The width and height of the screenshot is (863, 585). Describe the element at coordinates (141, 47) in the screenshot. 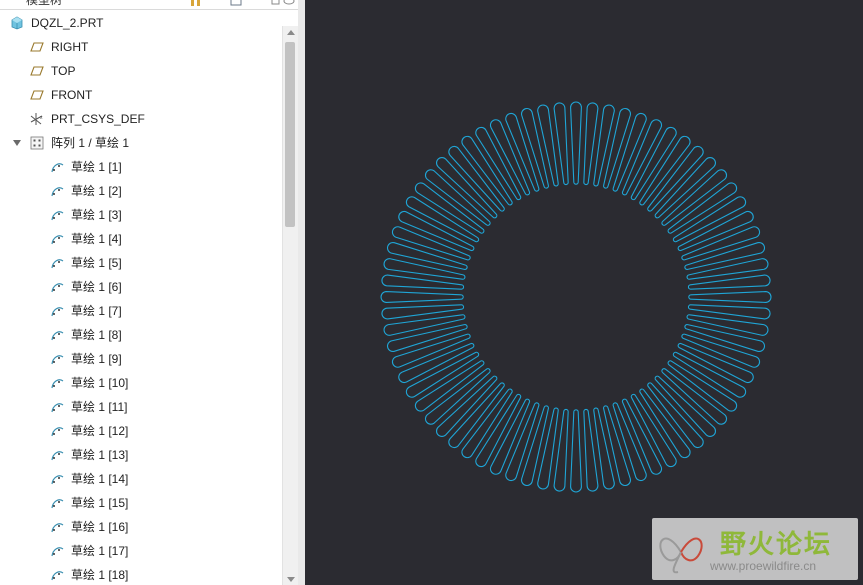

I see `tree-item-right: RIGHT` at that location.